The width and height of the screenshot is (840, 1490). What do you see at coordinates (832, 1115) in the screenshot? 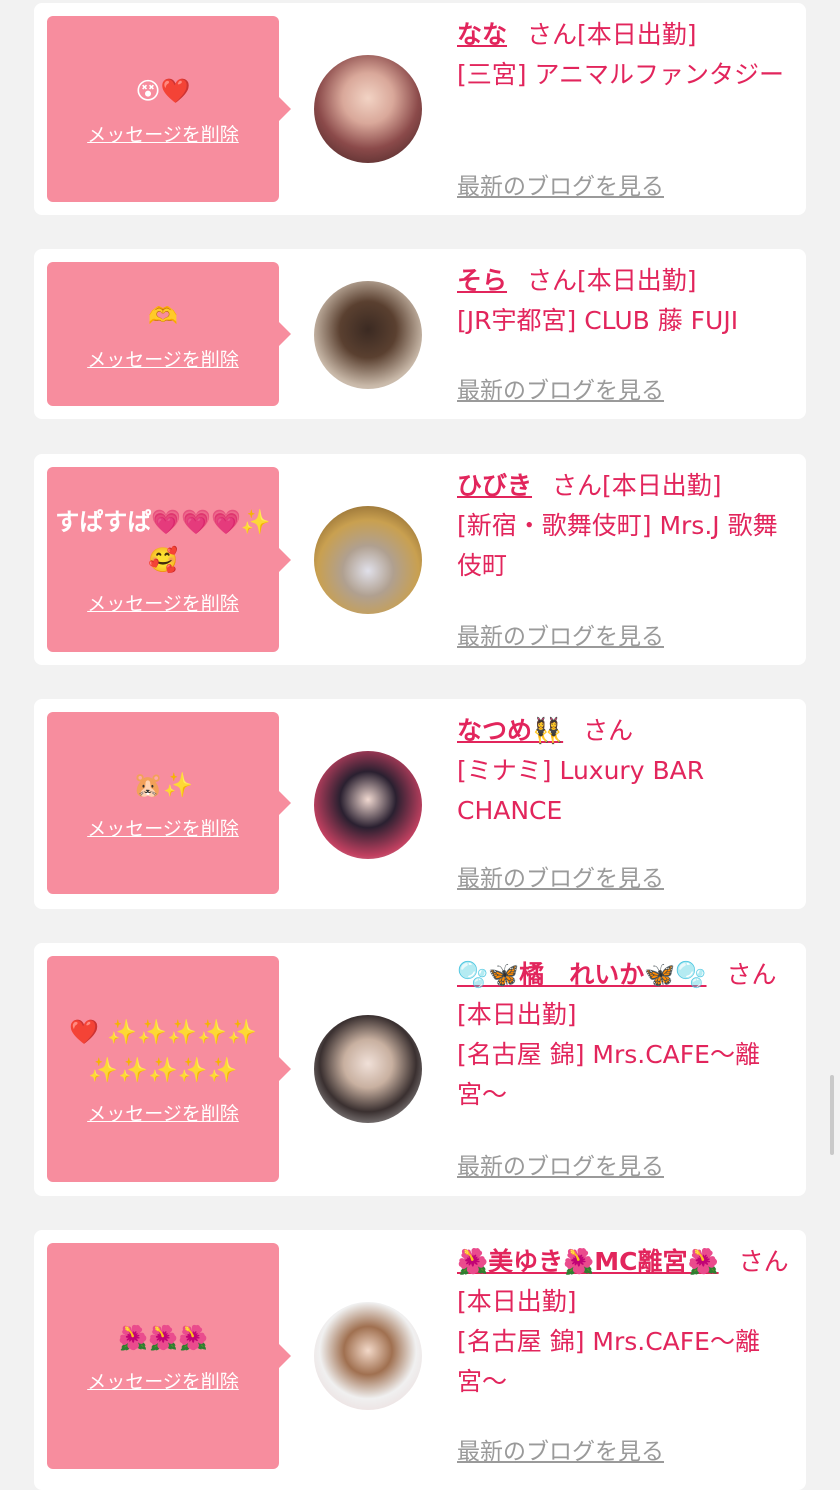
I see `scrollbar` at bounding box center [832, 1115].